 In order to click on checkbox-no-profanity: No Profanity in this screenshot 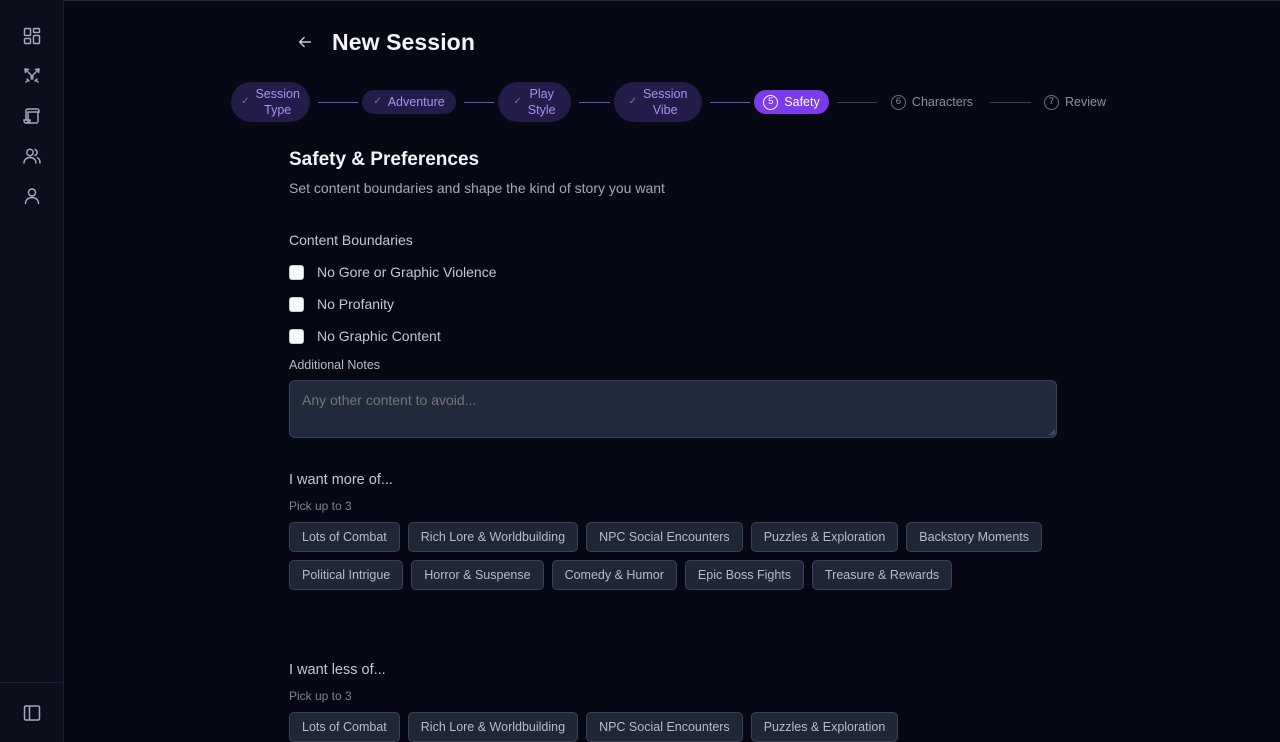, I will do `click(341, 304)`.